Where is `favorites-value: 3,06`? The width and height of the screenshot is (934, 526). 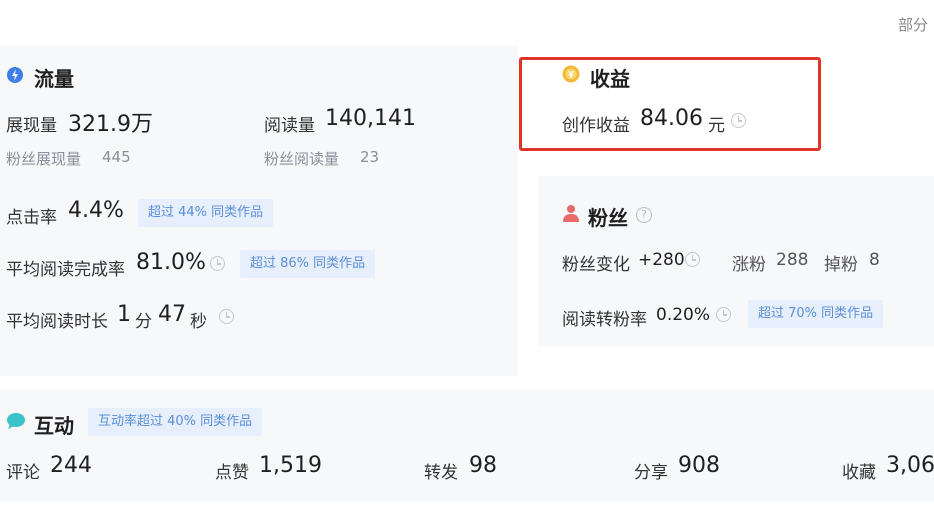 favorites-value: 3,06 is located at coordinates (910, 465).